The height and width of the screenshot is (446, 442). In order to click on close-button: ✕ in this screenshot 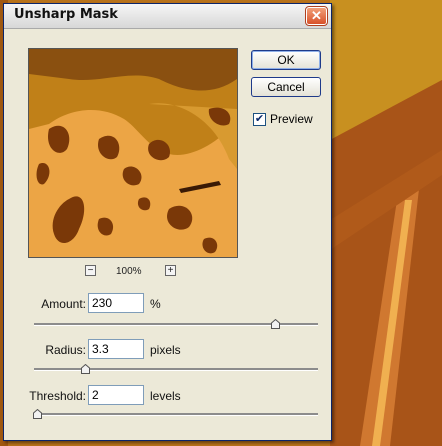, I will do `click(316, 16)`.